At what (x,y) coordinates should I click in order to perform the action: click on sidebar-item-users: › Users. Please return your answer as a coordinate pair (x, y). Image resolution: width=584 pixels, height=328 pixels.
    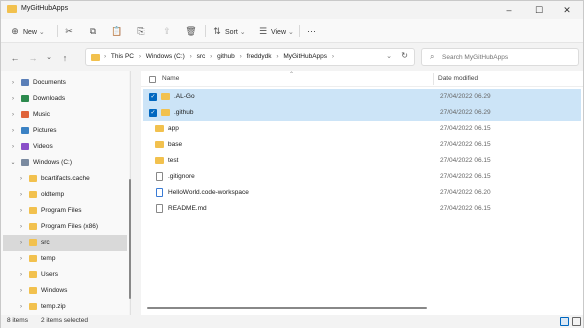
    Looking at the image, I should click on (65, 275).